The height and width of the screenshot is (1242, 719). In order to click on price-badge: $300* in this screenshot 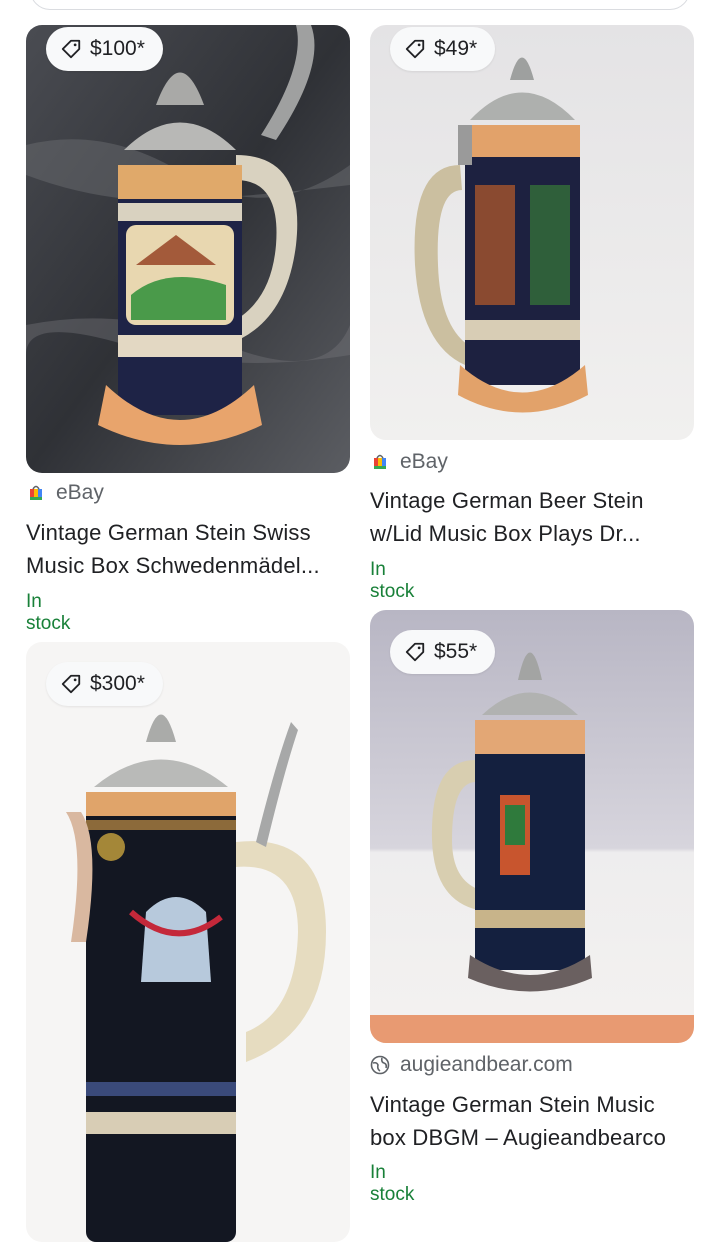, I will do `click(104, 684)`.